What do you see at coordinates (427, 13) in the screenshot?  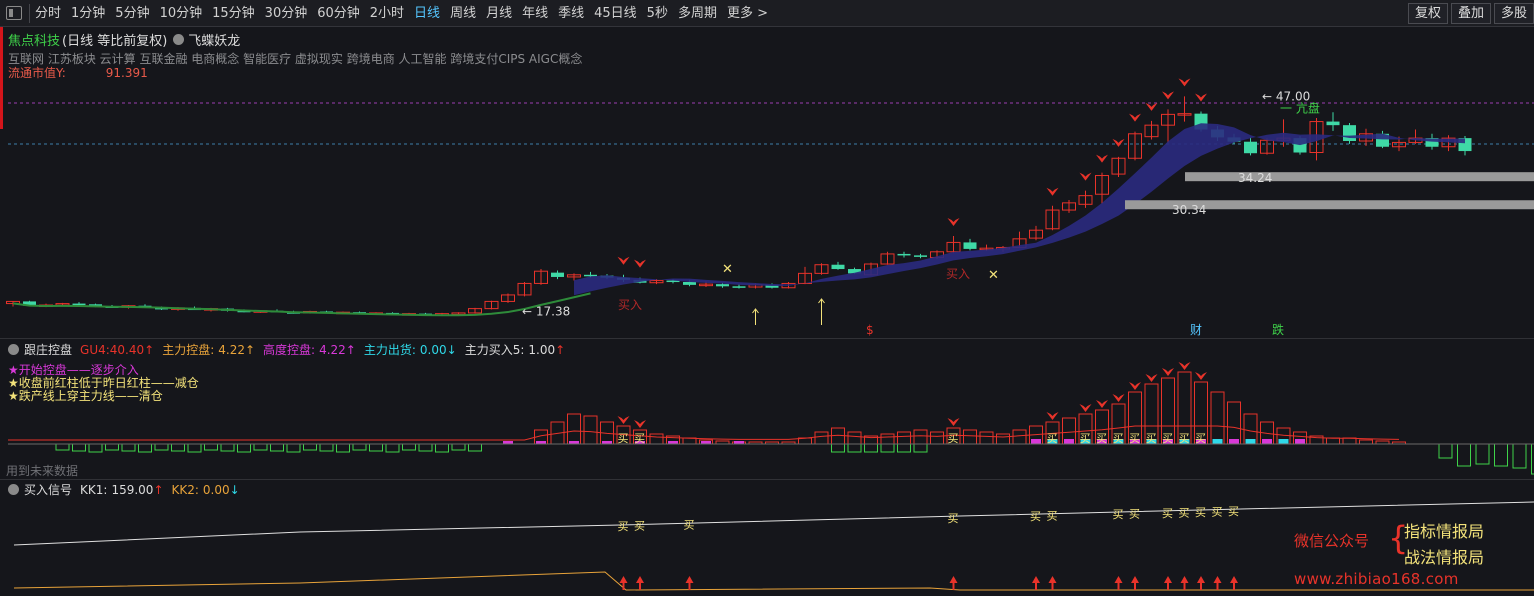 I see `period-tab: 日线` at bounding box center [427, 13].